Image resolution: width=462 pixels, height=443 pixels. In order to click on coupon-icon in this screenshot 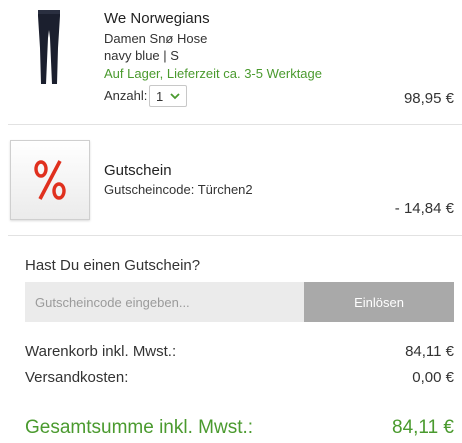, I will do `click(50, 180)`.